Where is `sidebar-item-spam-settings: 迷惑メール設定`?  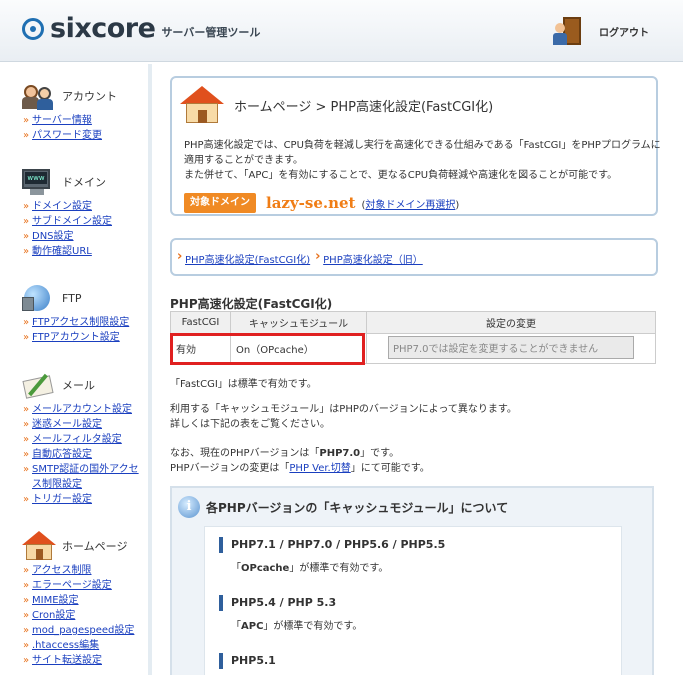
sidebar-item-spam-settings: 迷惑メール設定 is located at coordinates (83, 424).